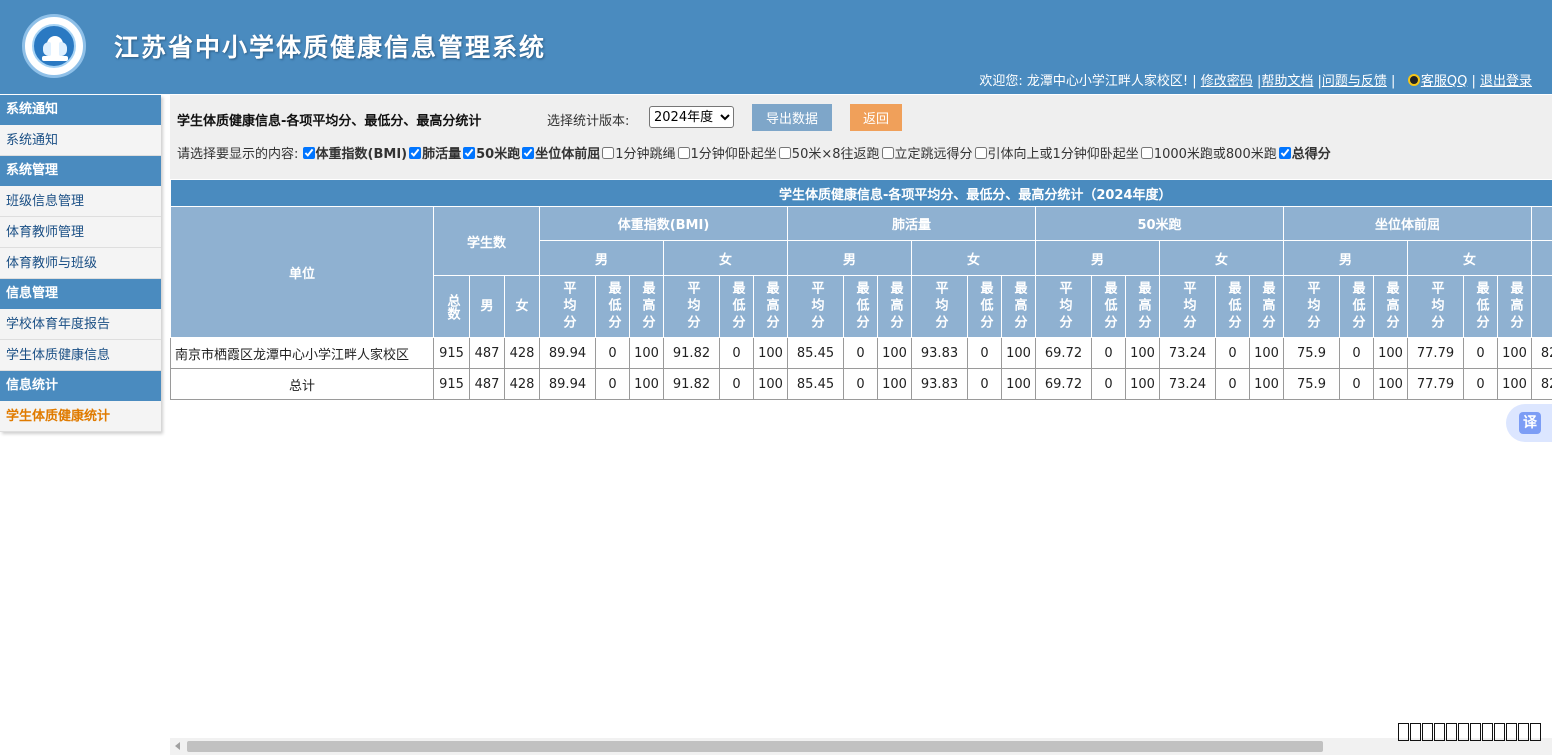 The height and width of the screenshot is (755, 1552). I want to click on translate-button: 译, so click(1529, 423).